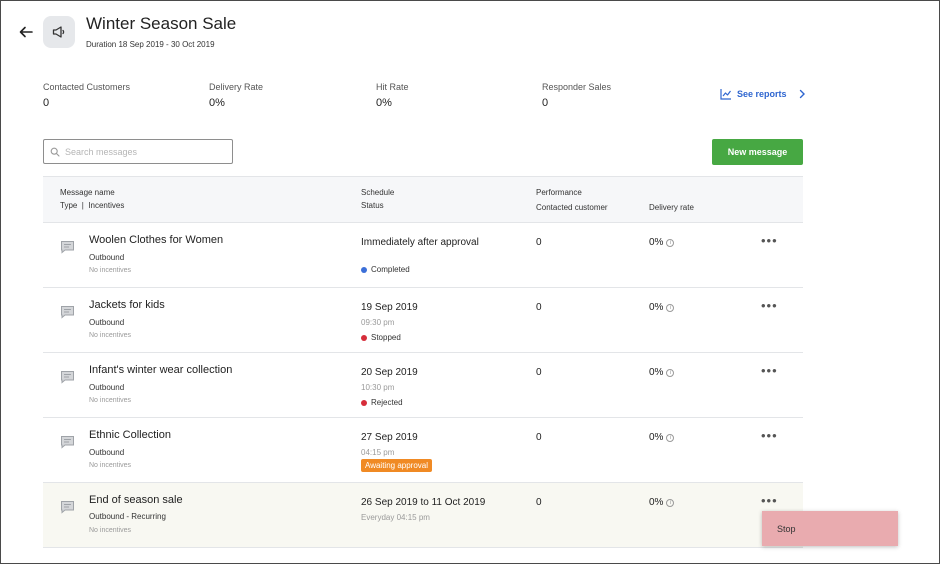  What do you see at coordinates (150, 44) in the screenshot?
I see `campaign-duration: Duration 18 Sep 2019 - 30 Oct 2019` at bounding box center [150, 44].